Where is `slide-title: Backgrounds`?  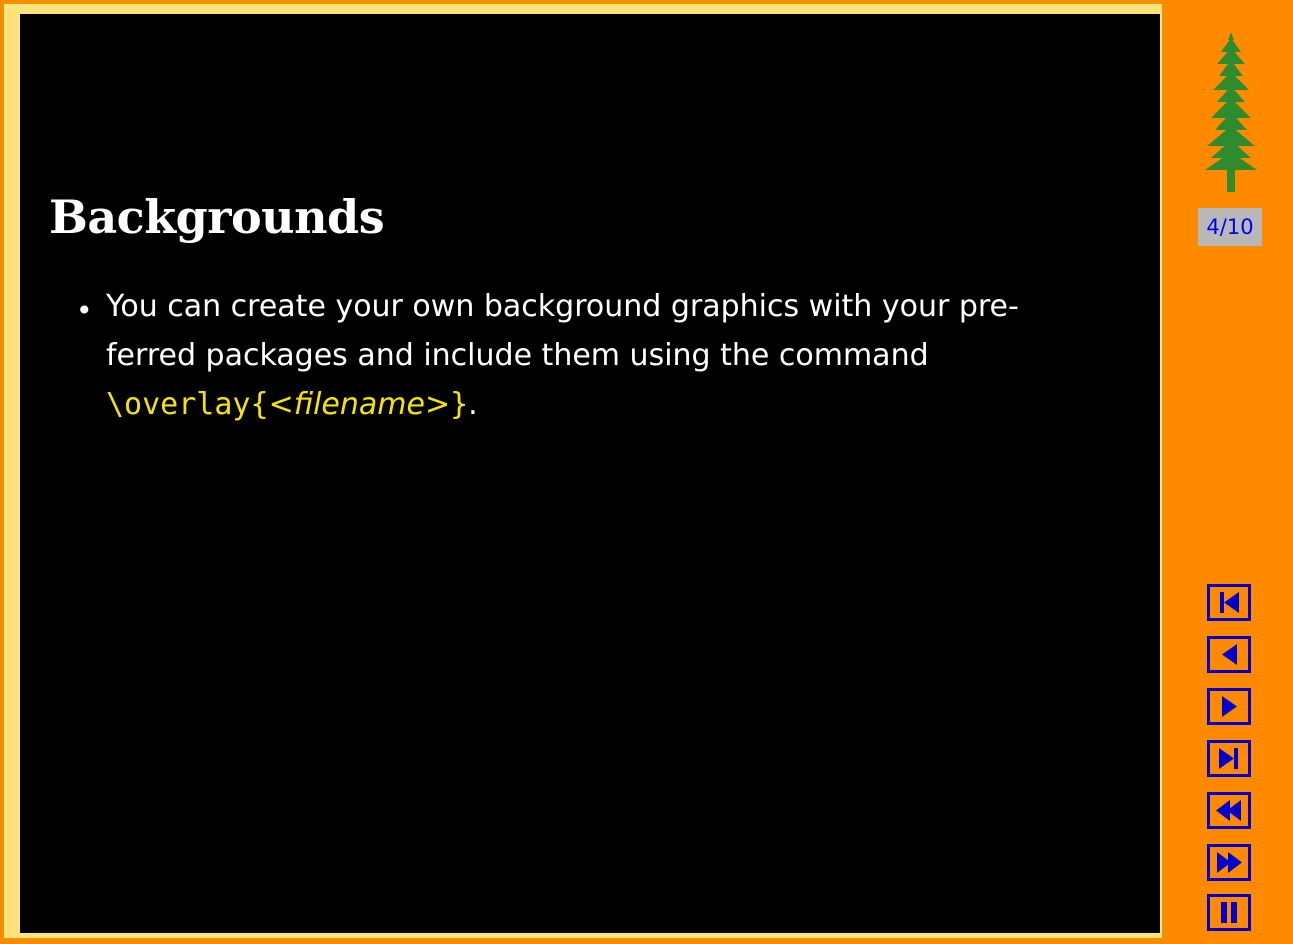
slide-title: Backgrounds is located at coordinates (217, 217).